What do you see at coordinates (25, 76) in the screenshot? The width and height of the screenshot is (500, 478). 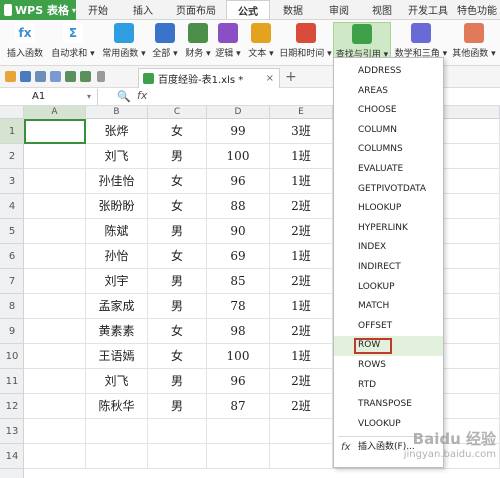 I see `save-icon` at bounding box center [25, 76].